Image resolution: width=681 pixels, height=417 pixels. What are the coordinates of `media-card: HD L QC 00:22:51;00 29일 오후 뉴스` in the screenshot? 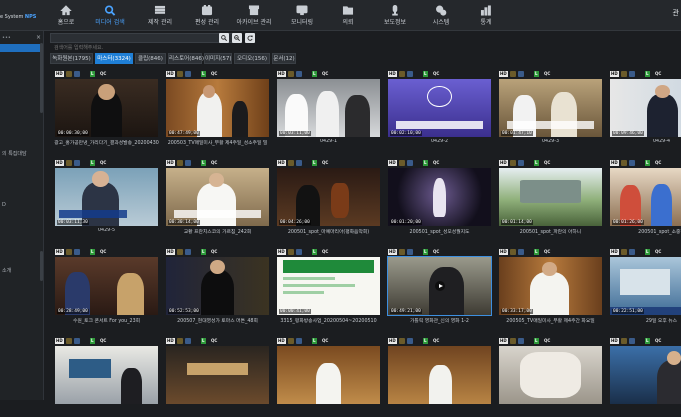 It's located at (645, 288).